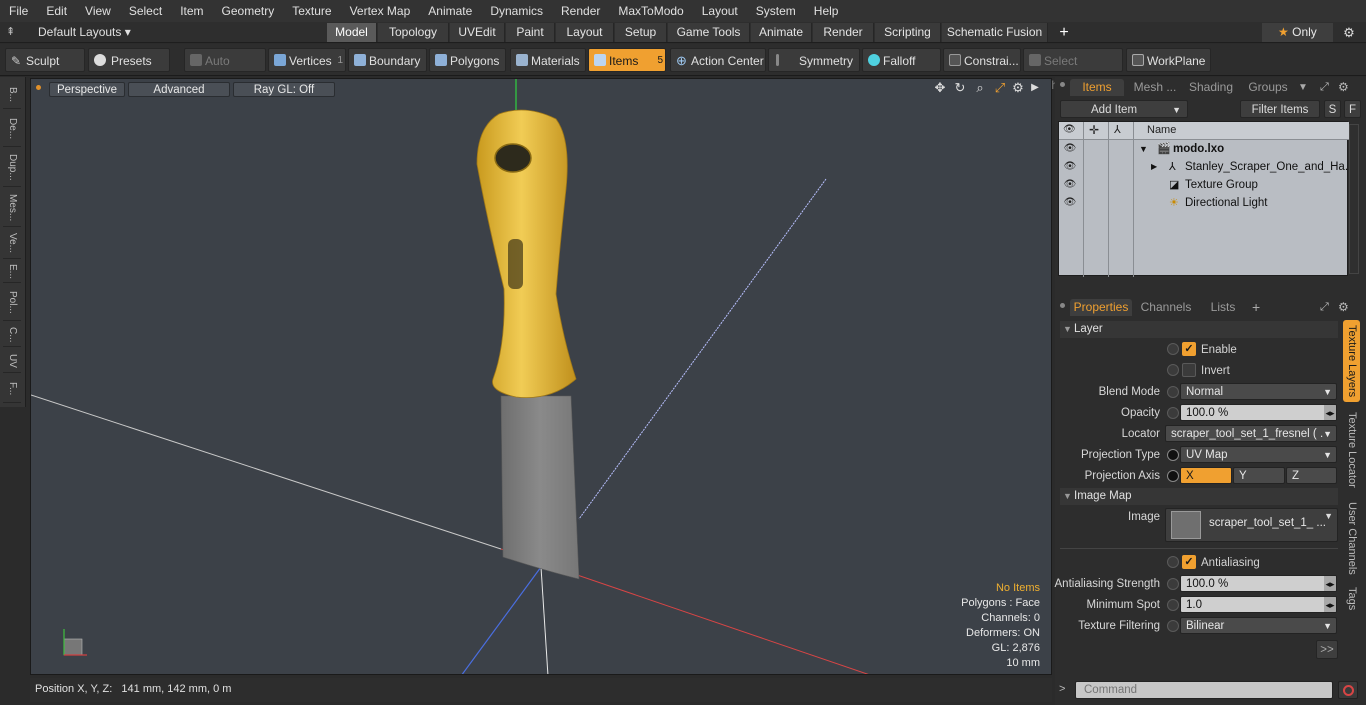 Image resolution: width=1366 pixels, height=705 pixels. I want to click on raygl-button: Ray GL: Off, so click(284, 89).